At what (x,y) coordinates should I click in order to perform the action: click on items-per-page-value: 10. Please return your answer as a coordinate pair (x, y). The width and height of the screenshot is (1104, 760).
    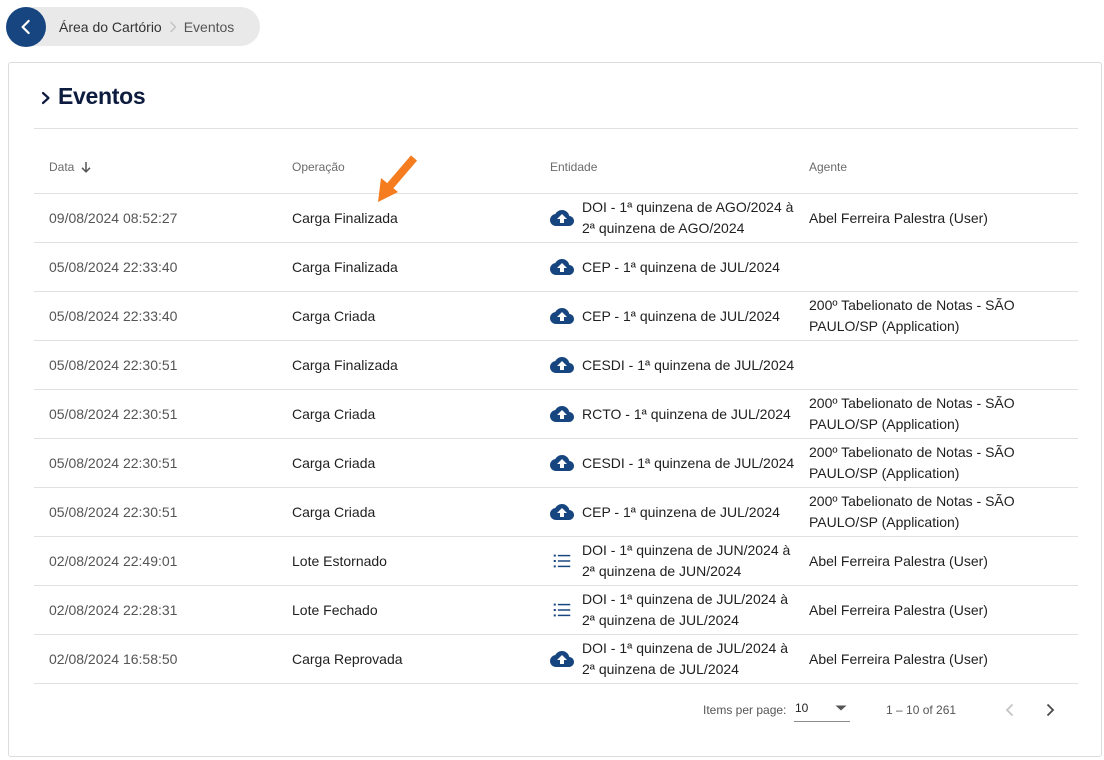
    Looking at the image, I should click on (802, 707).